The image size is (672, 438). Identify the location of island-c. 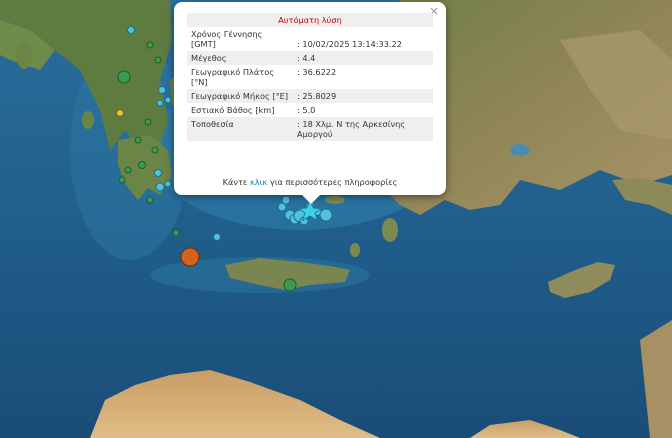
(335, 200).